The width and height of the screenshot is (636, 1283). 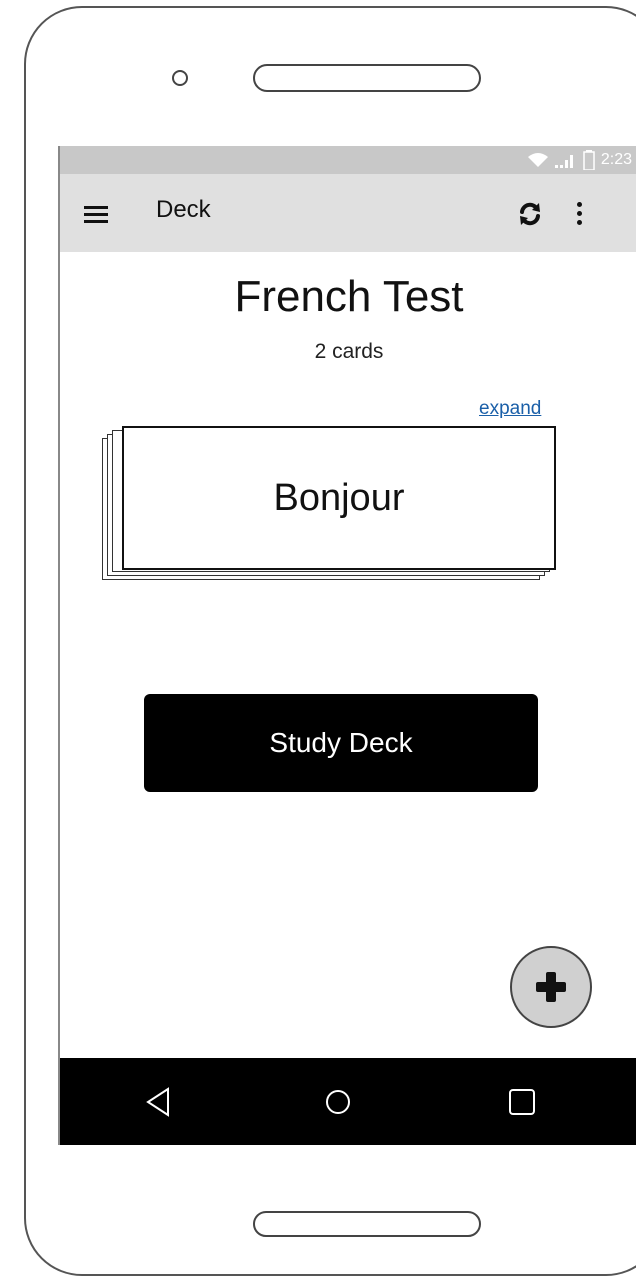 I want to click on recents-square-icon, so click(x=522, y=1101).